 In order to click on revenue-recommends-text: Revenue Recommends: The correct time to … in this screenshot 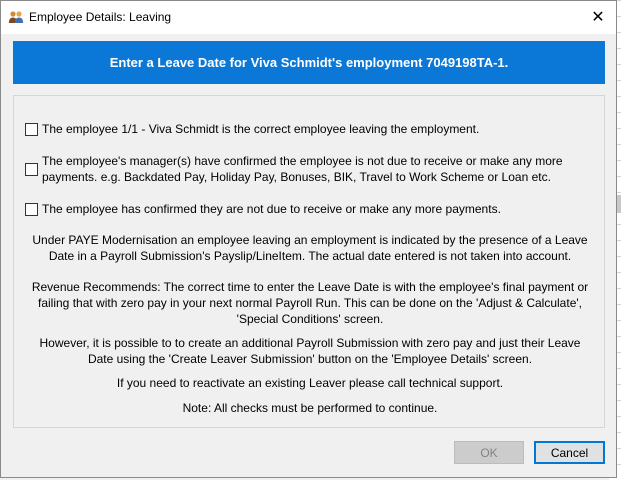, I will do `click(310, 303)`.